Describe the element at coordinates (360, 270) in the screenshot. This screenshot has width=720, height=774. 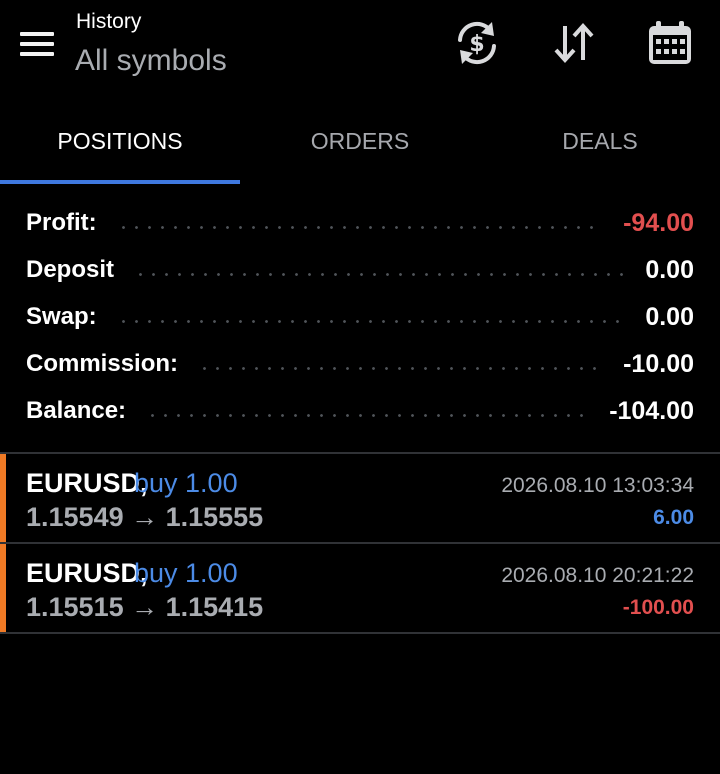
I see `summary-row-deposit: Deposit 0.00` at that location.